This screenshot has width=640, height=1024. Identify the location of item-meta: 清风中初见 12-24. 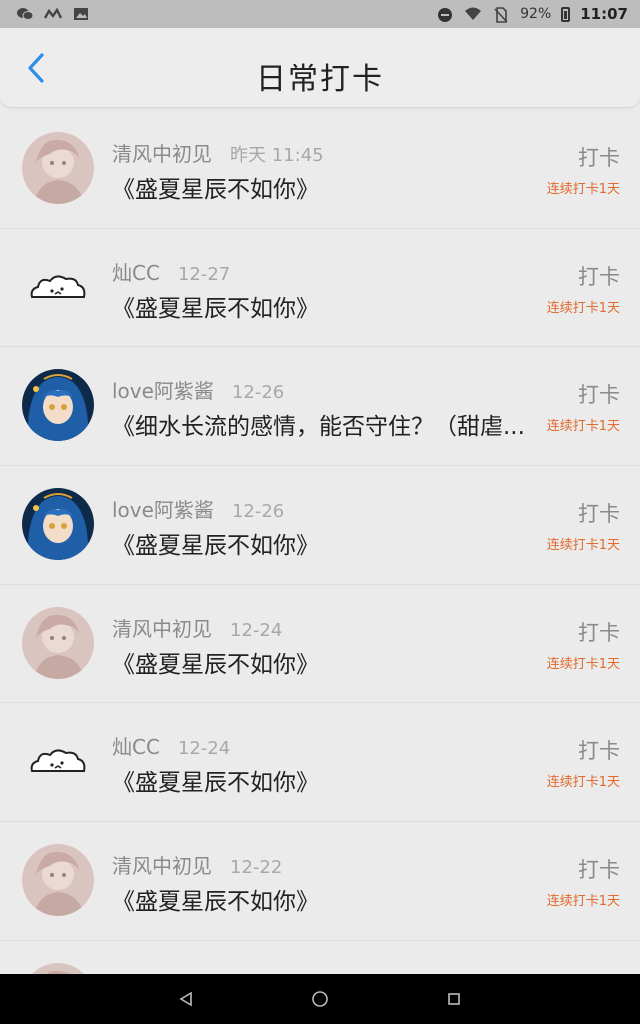
(197, 627).